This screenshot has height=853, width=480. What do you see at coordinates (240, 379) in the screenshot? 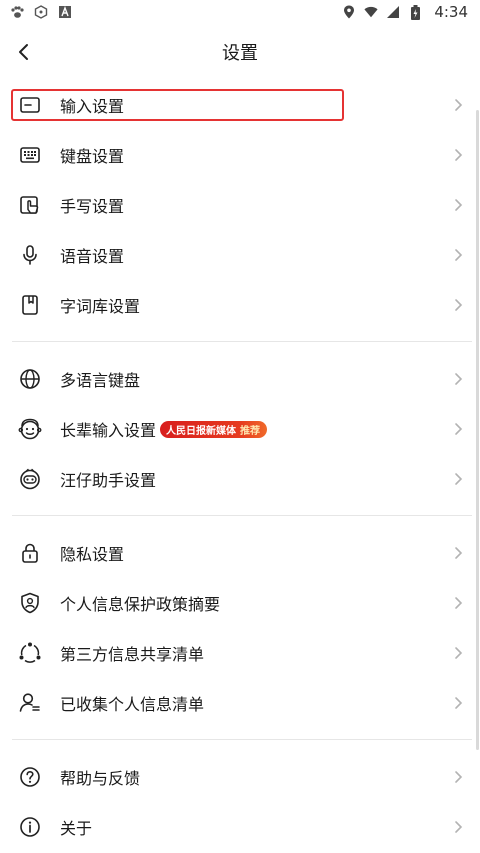
I see `settings-item-multilanguage: 多语言键盘` at bounding box center [240, 379].